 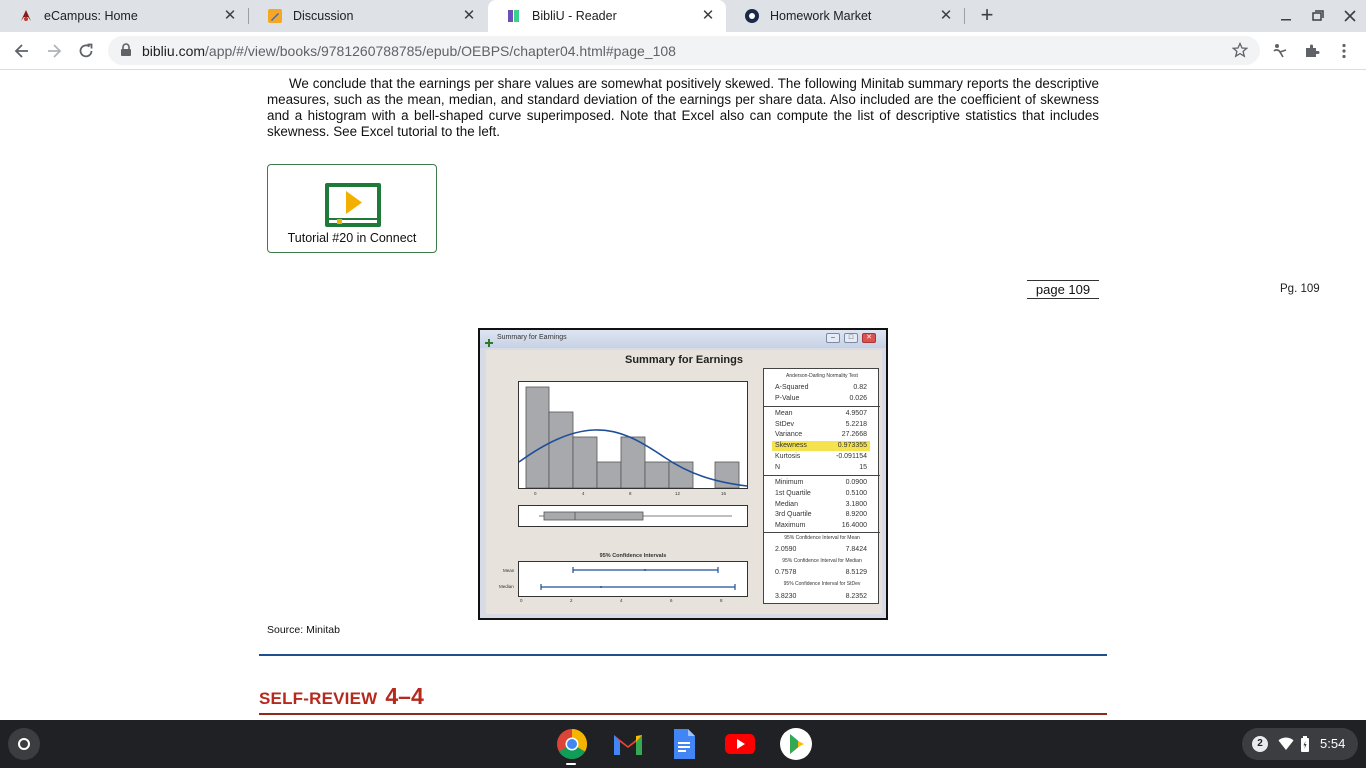 I want to click on ecampus-logo-icon, so click(x=26, y=16).